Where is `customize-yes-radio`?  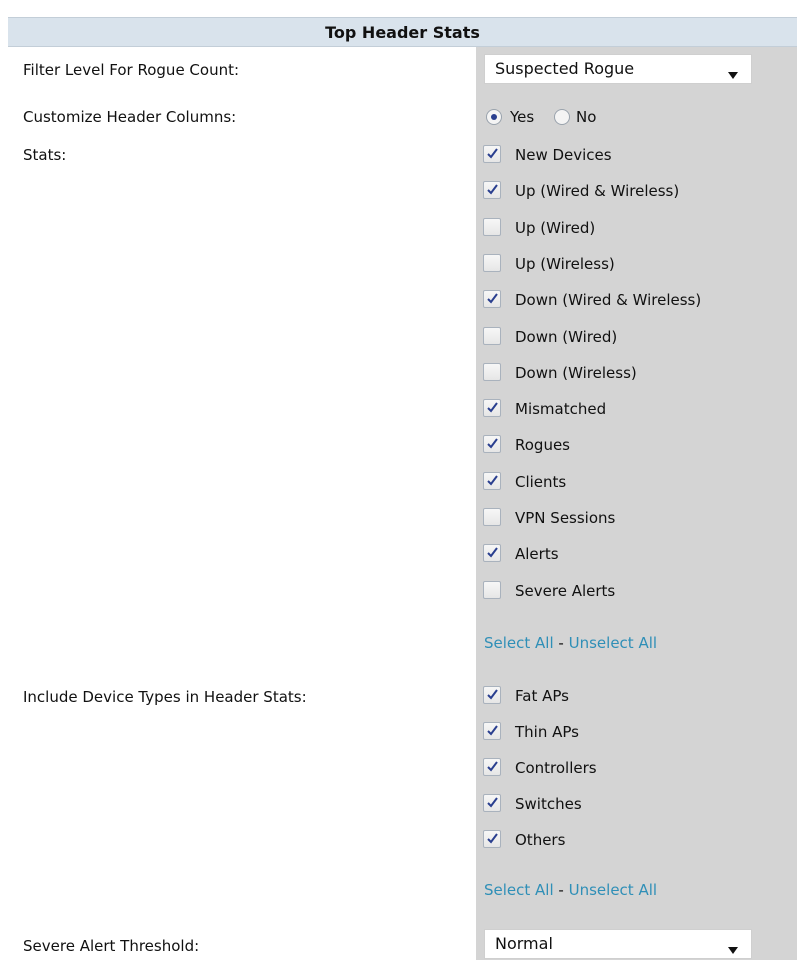
customize-yes-radio is located at coordinates (494, 117).